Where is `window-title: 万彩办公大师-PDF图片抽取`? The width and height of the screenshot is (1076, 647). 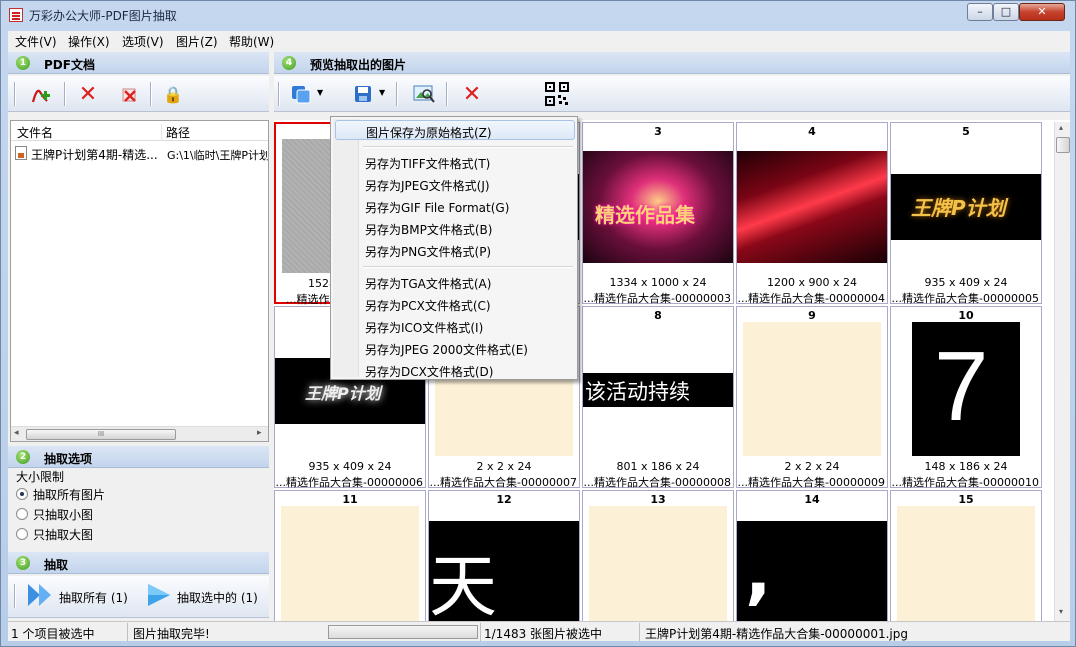
window-title: 万彩办公大师-PDF图片抽取 is located at coordinates (103, 16).